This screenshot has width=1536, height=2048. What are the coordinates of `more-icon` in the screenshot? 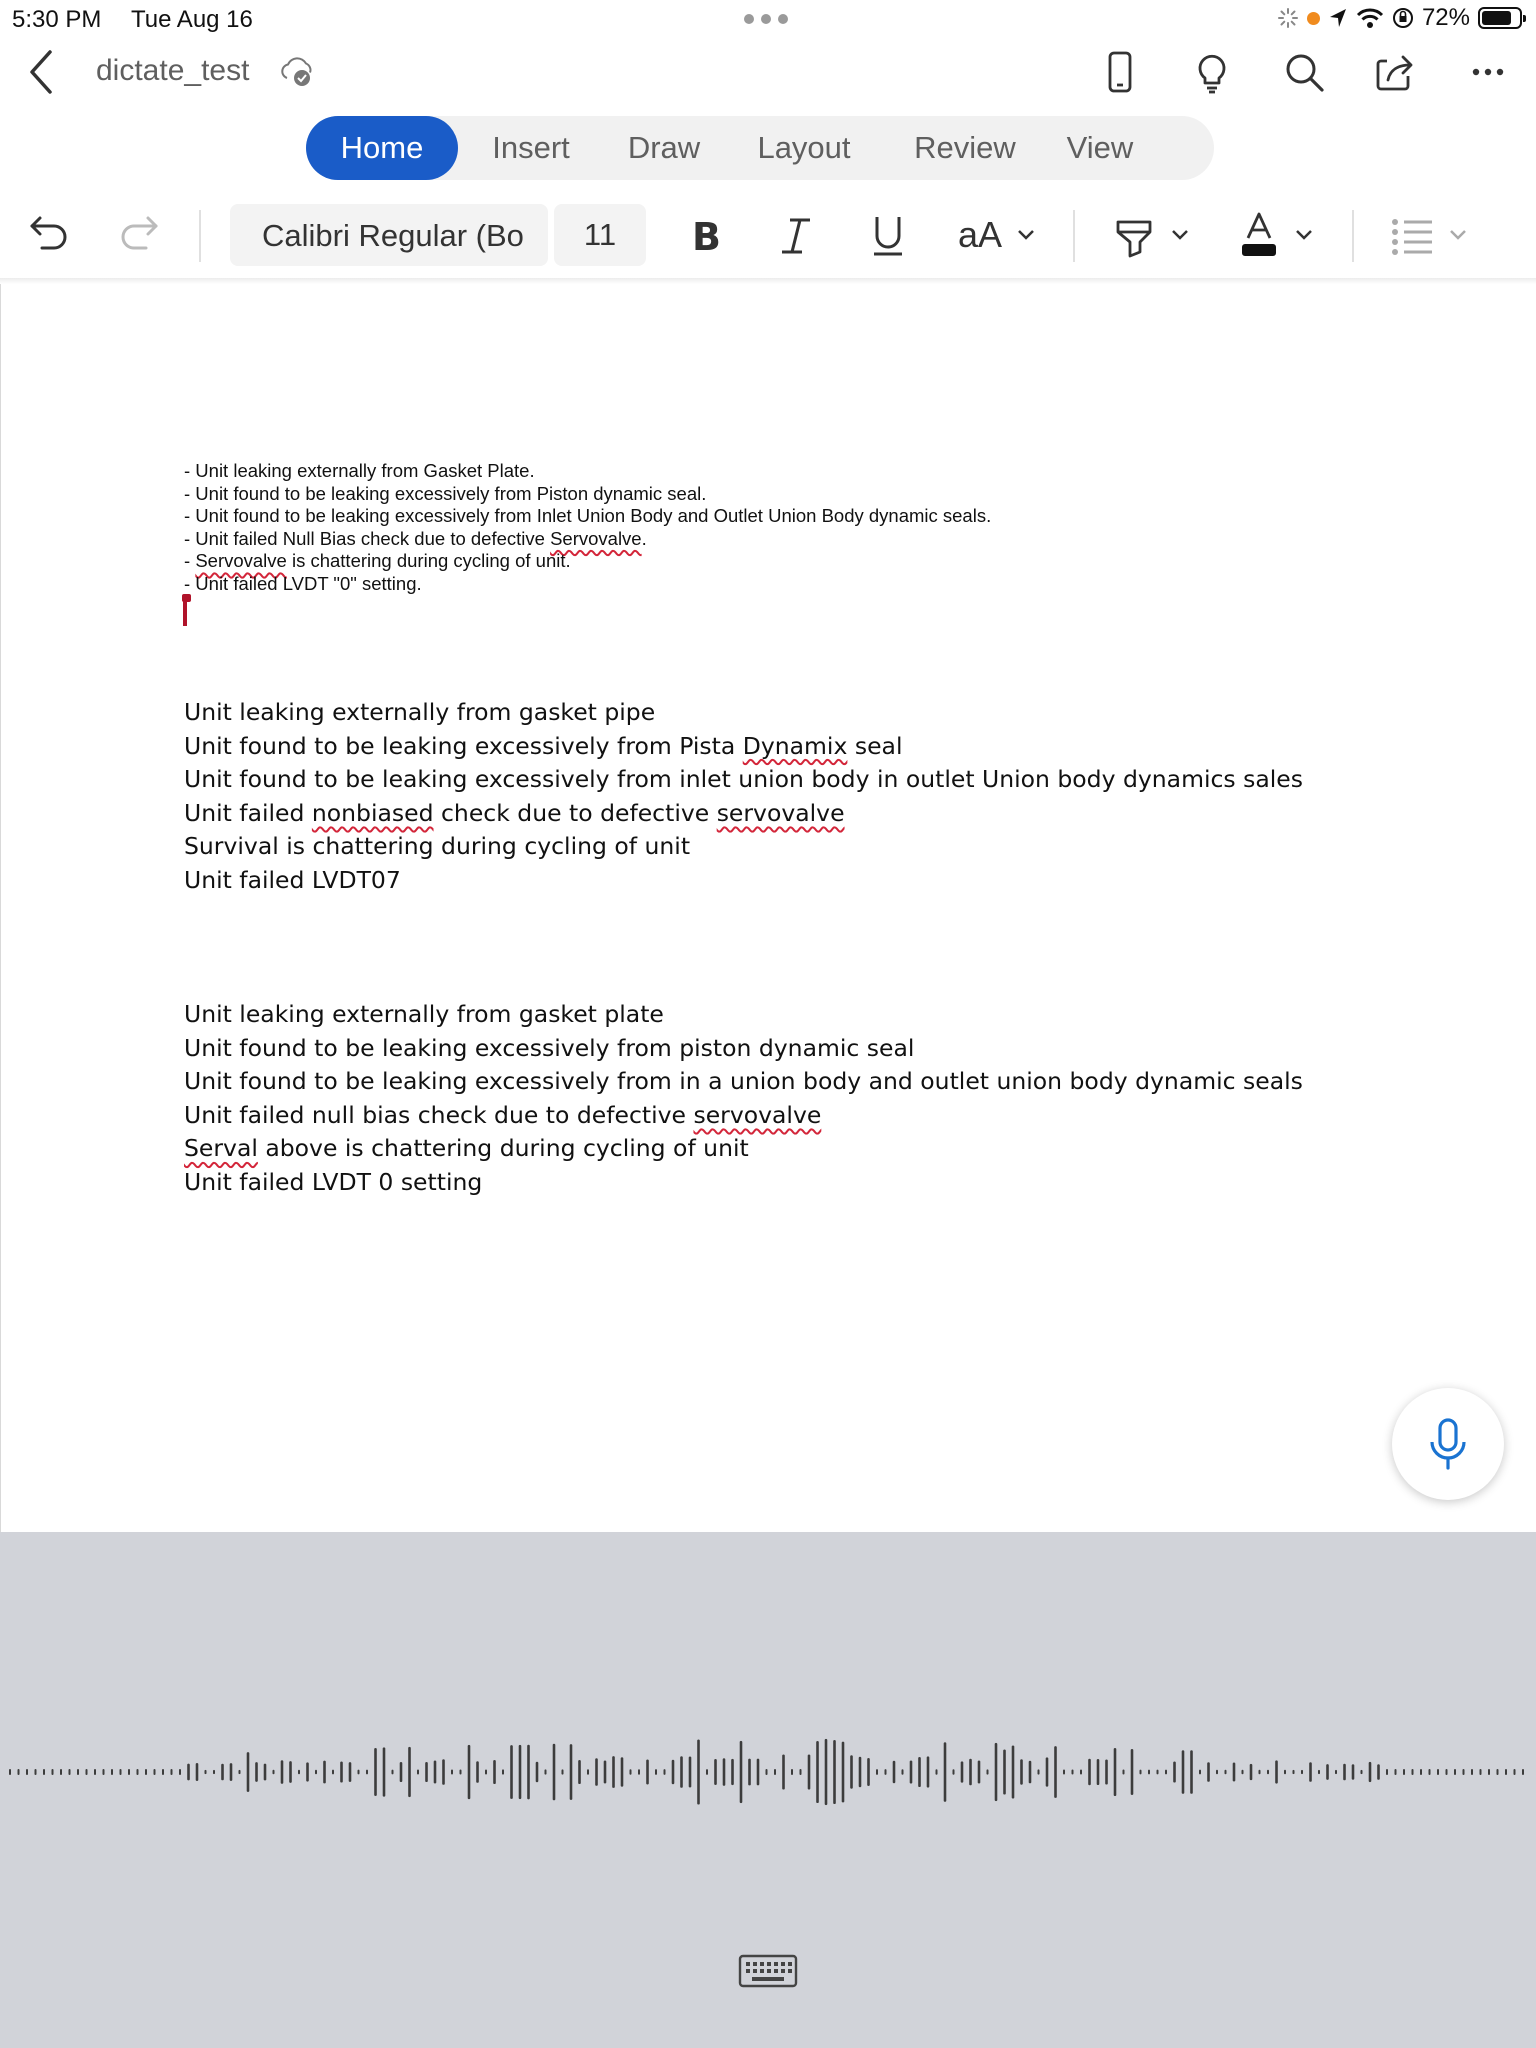 It's located at (1488, 72).